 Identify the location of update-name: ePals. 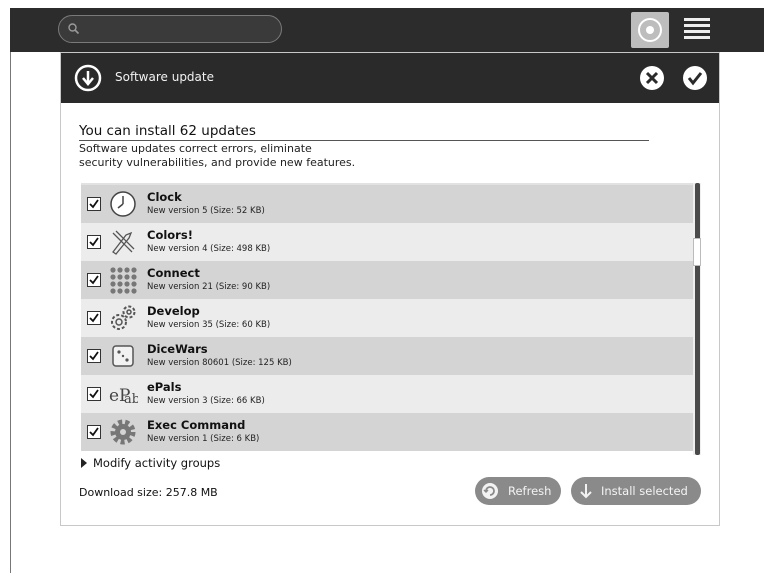
(164, 387).